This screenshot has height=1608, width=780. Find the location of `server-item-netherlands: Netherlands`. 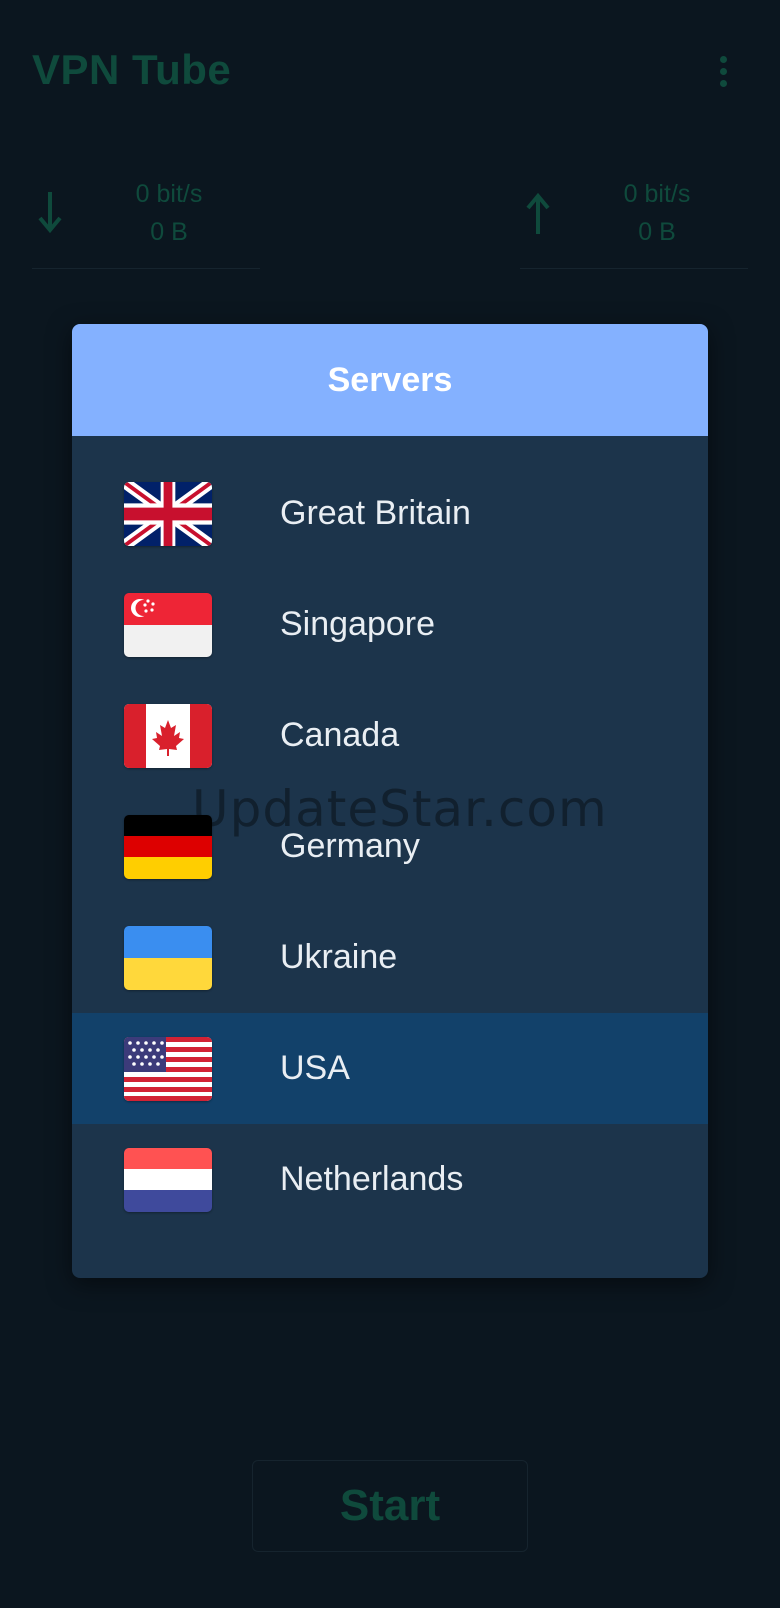

server-item-netherlands: Netherlands is located at coordinates (390, 1179).